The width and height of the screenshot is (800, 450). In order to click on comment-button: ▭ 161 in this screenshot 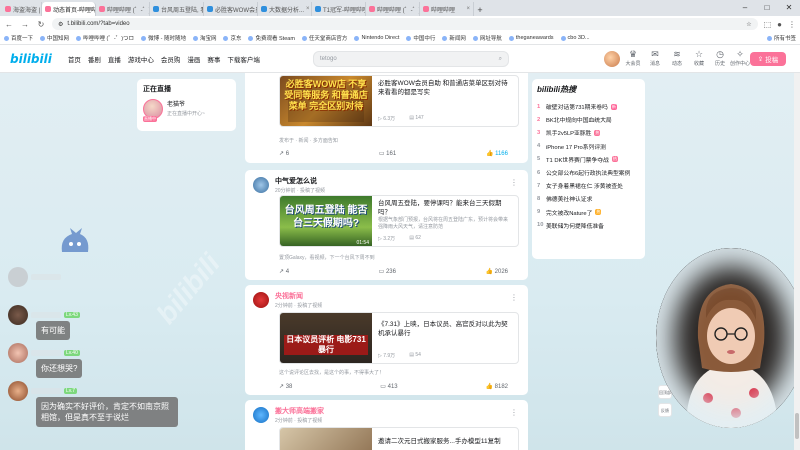, I will do `click(387, 153)`.